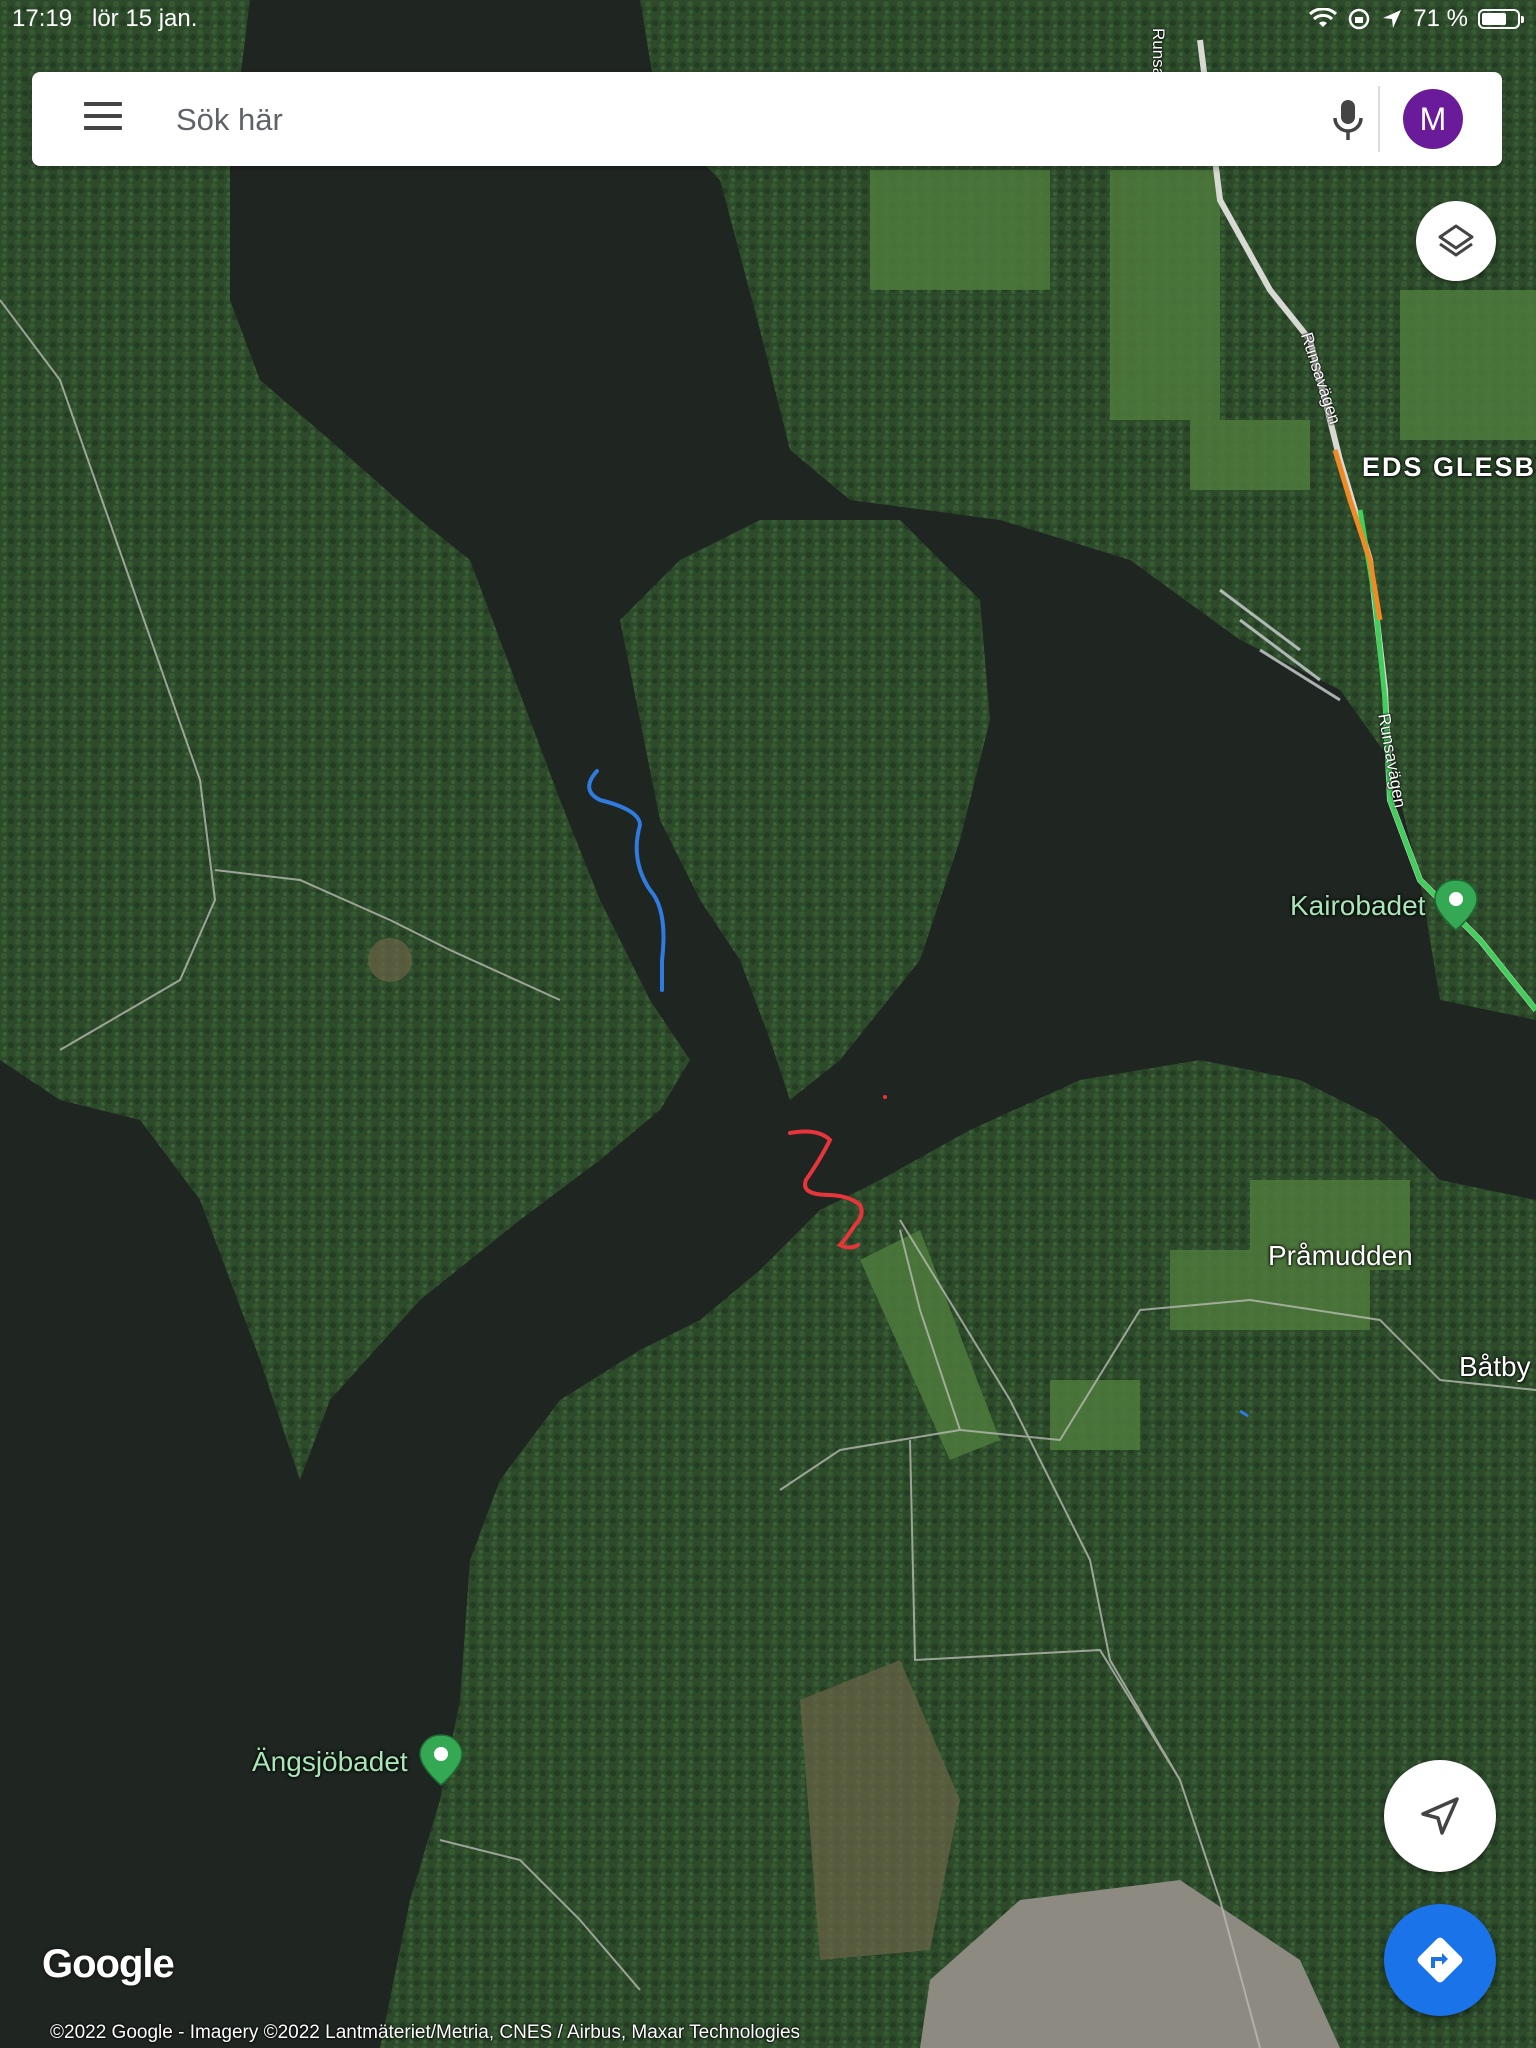  I want to click on label-eds-glesby: EDS GLESBY, so click(1449, 467).